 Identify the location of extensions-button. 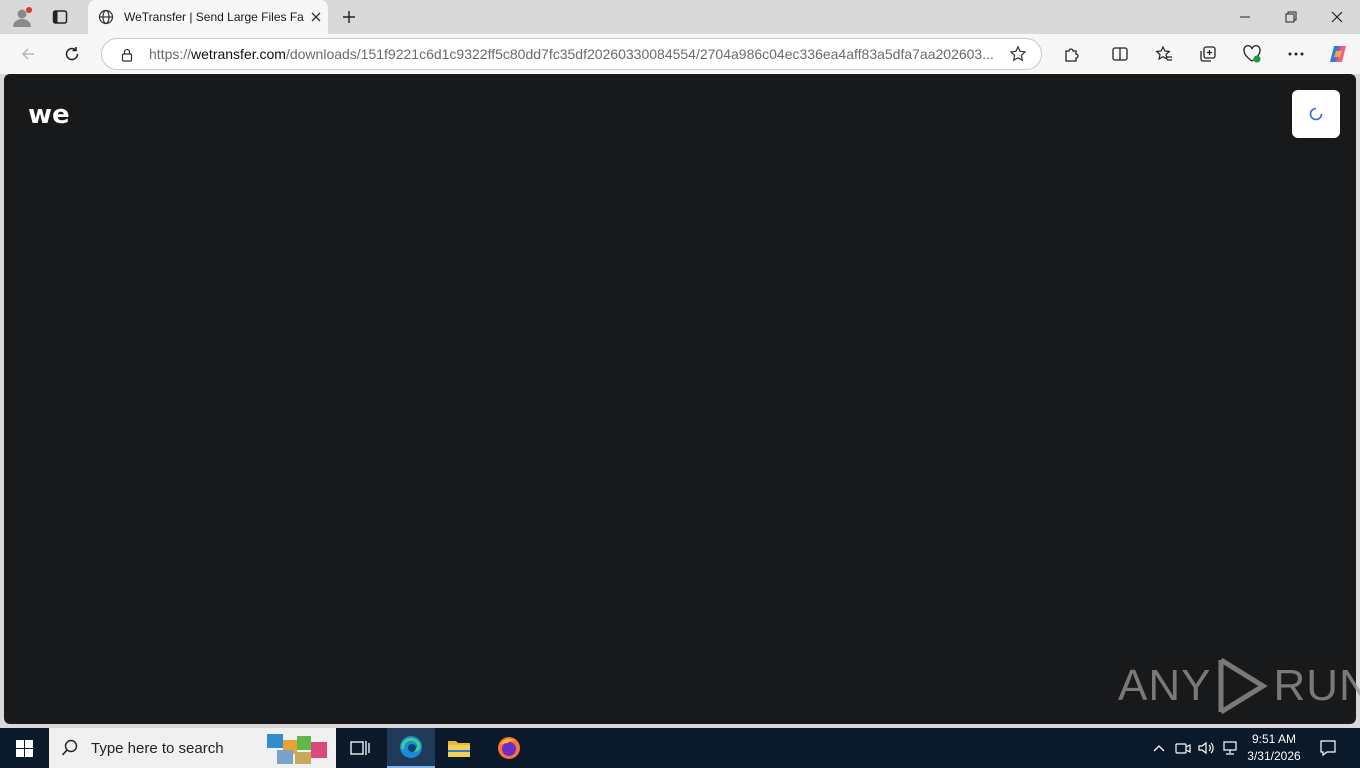
(1072, 54).